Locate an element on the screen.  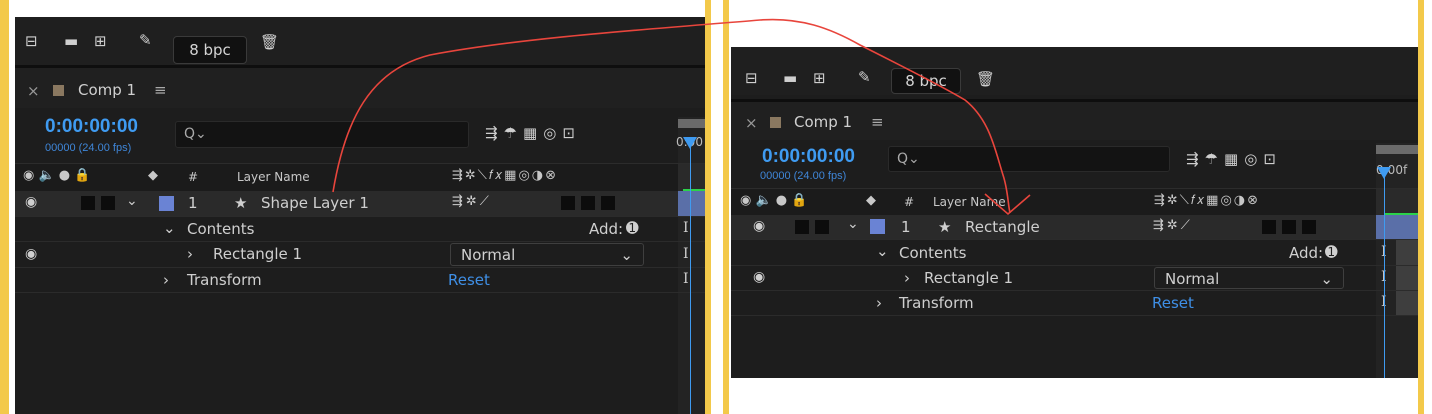
timeline-track is located at coordinates (1407, 278).